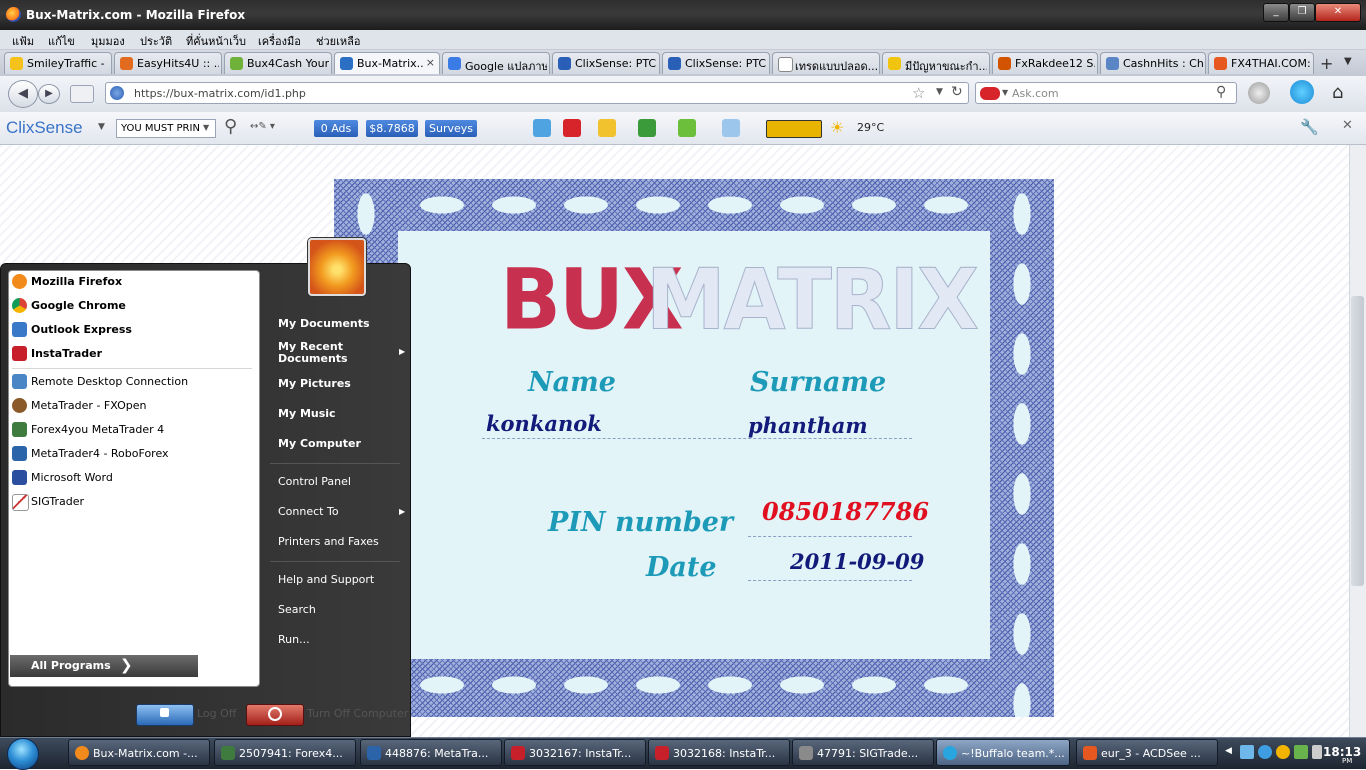 The width and height of the screenshot is (1366, 770). What do you see at coordinates (647, 128) in the screenshot?
I see `google-plus-icon` at bounding box center [647, 128].